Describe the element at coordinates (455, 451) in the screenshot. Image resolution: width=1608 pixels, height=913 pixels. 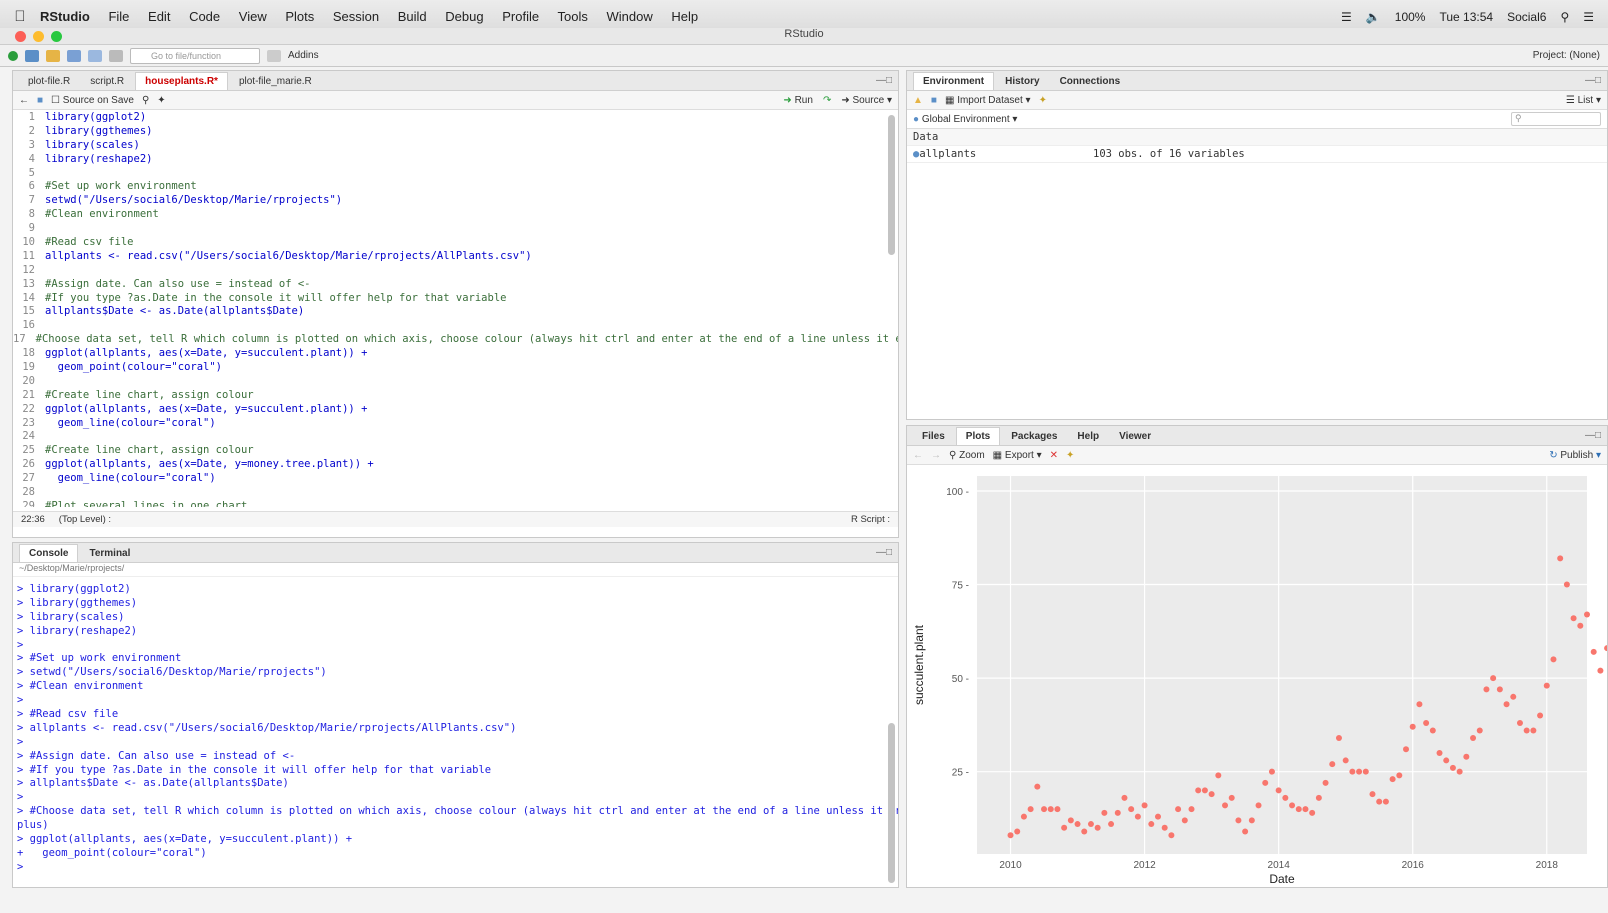
I see `code-line: 25 #Create line chart, assign colour` at that location.